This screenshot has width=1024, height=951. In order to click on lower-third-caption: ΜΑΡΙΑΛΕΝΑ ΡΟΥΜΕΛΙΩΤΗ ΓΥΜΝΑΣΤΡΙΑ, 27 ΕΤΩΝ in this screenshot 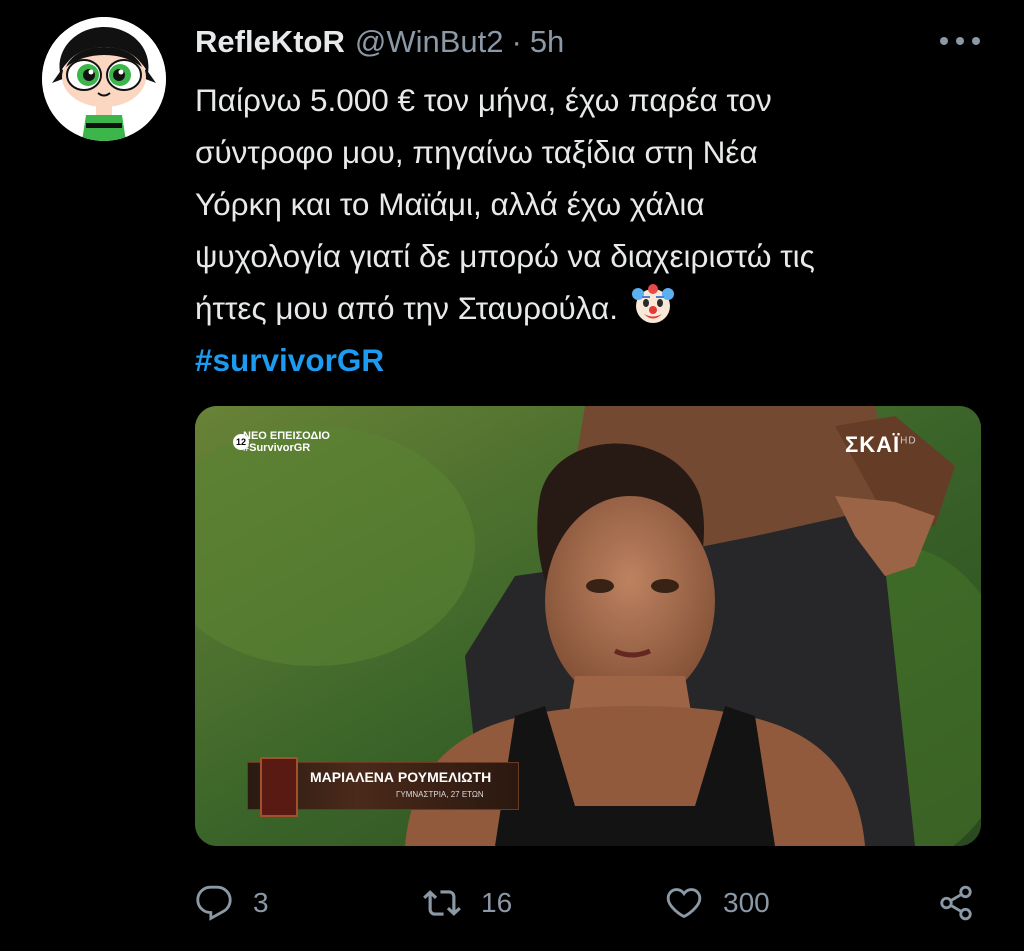, I will do `click(383, 787)`.